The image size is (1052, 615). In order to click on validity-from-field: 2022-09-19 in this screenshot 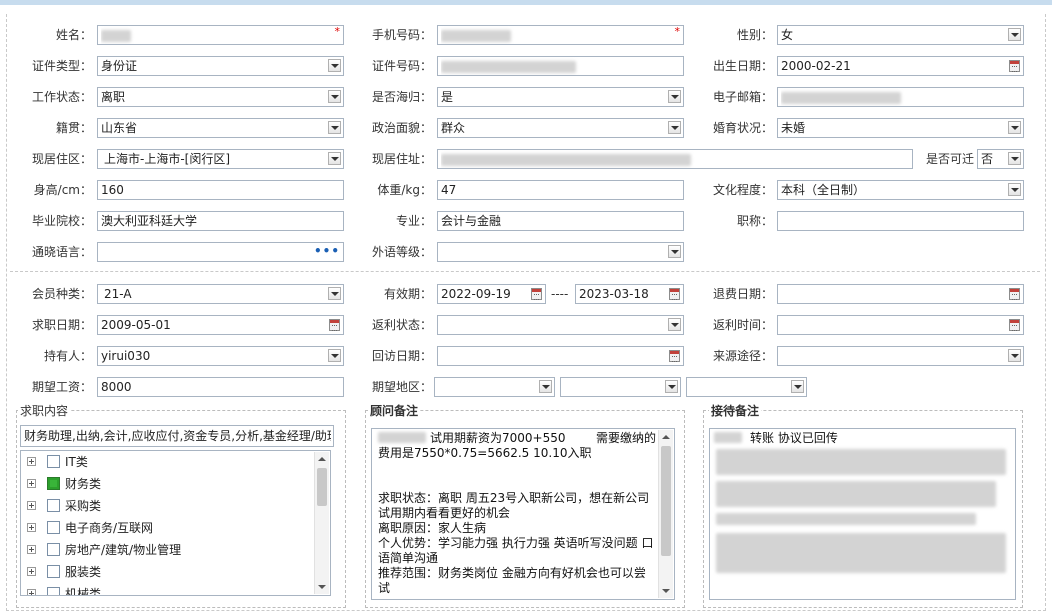, I will do `click(491, 294)`.